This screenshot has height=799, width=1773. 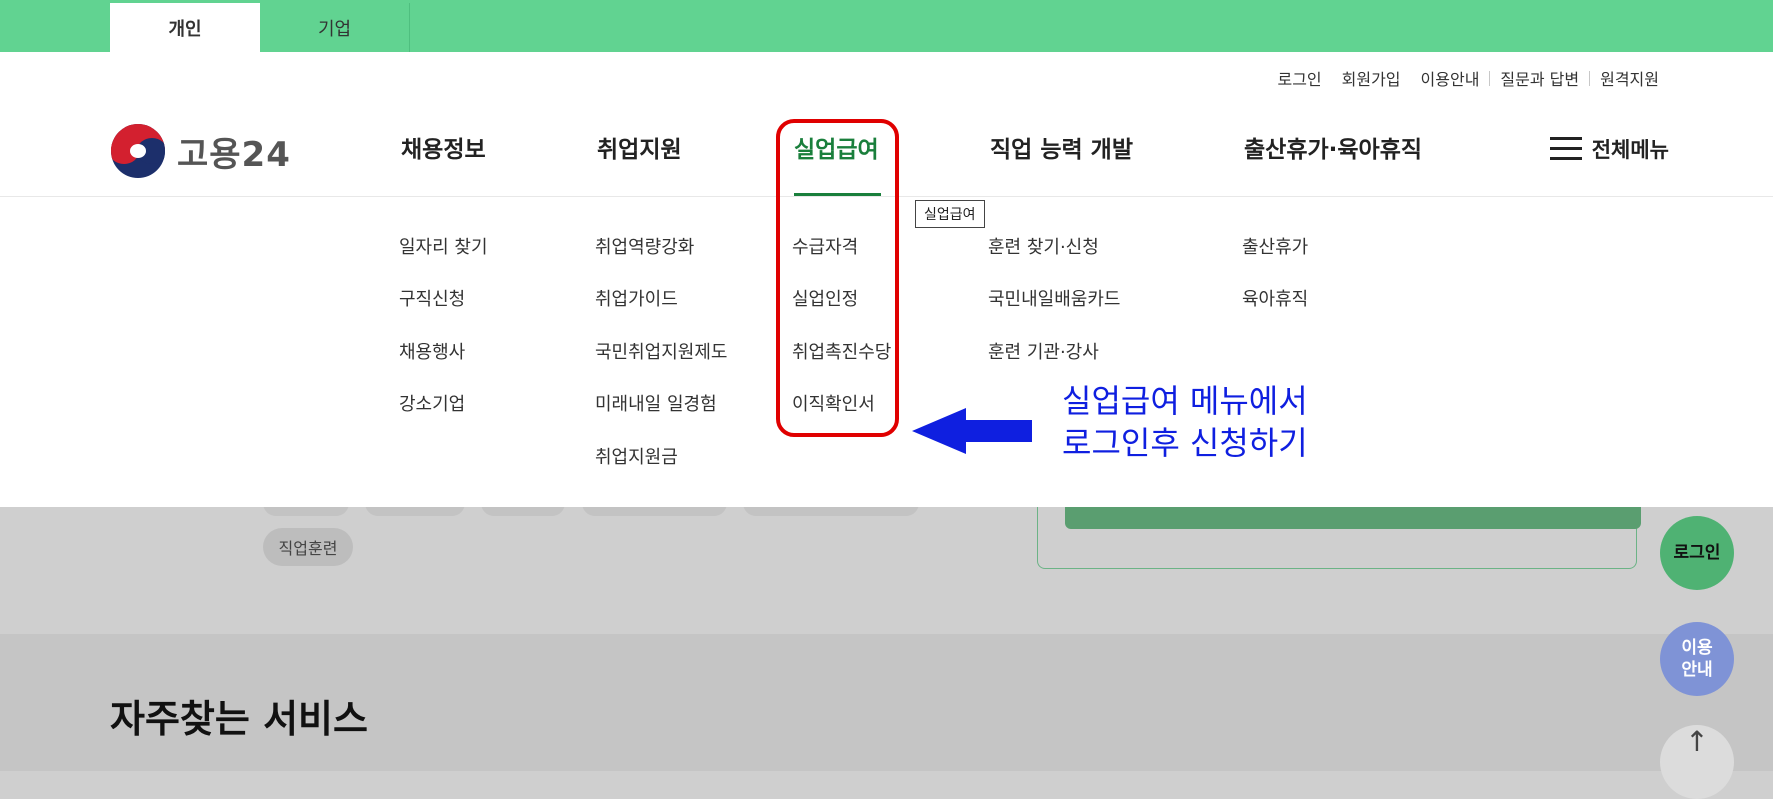 I want to click on util-signup-link: 회원가입, so click(x=1371, y=78).